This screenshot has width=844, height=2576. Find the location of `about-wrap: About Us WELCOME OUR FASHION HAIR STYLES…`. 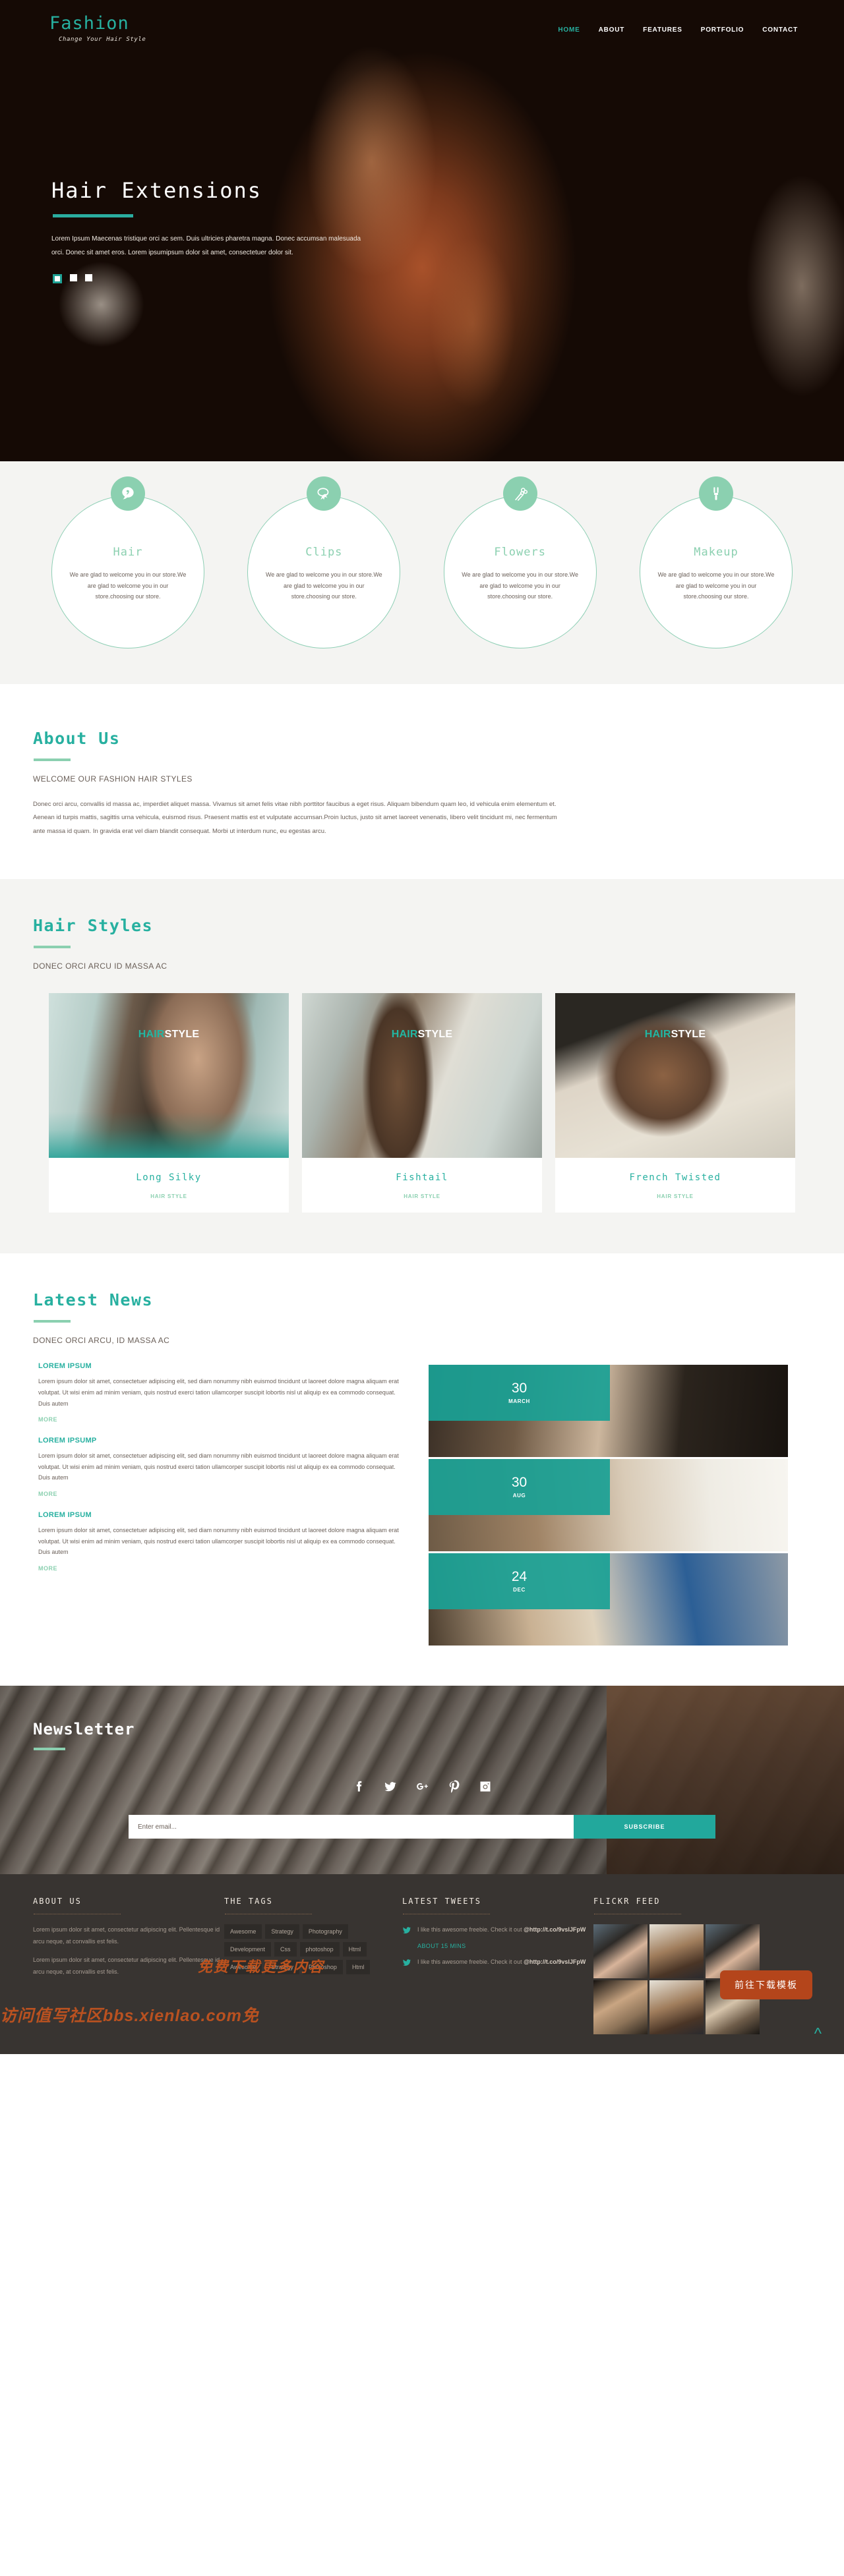

about-wrap: About Us WELCOME OUR FASHION HAIR STYLES… is located at coordinates (422, 784).